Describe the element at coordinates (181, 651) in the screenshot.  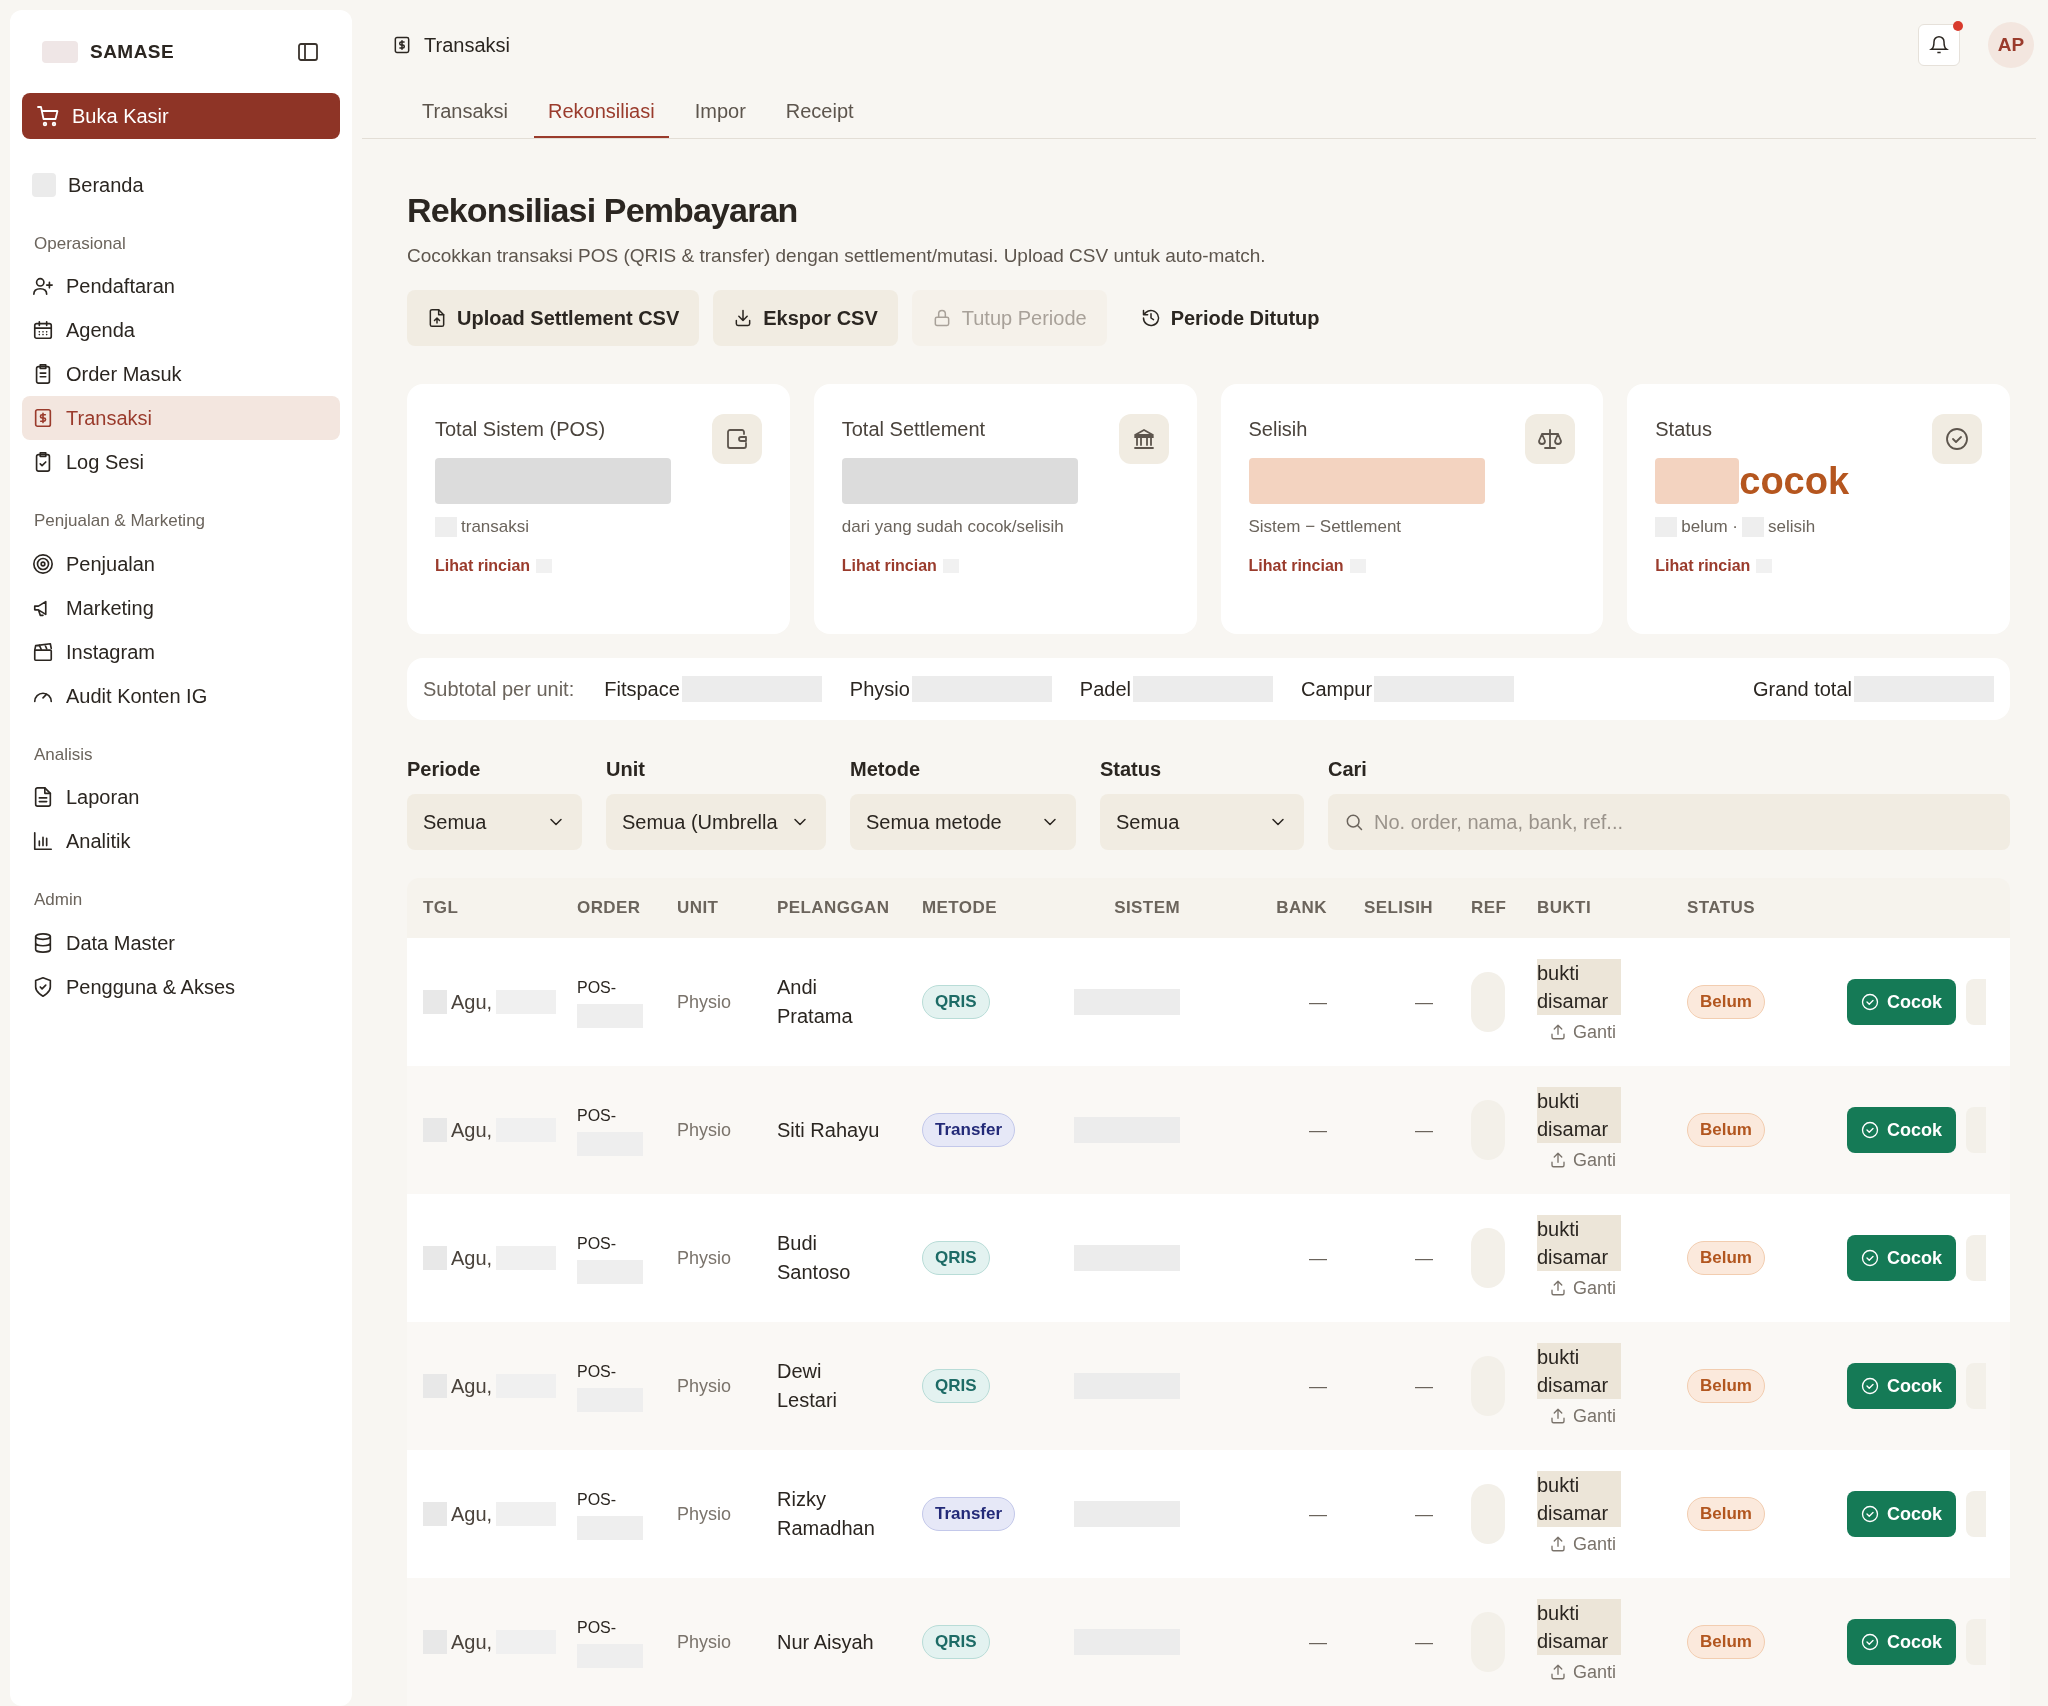
I see `sidebar-item: Instagram` at that location.